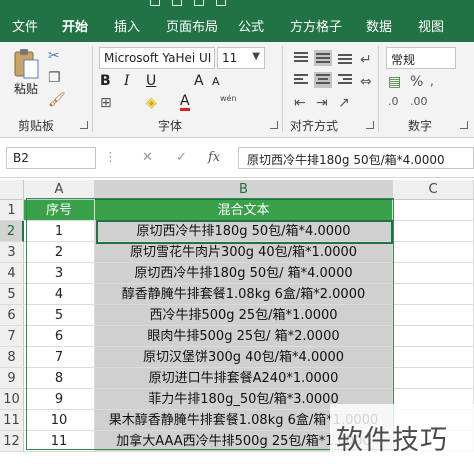  I want to click on comma-style-icon: ,, so click(432, 81).